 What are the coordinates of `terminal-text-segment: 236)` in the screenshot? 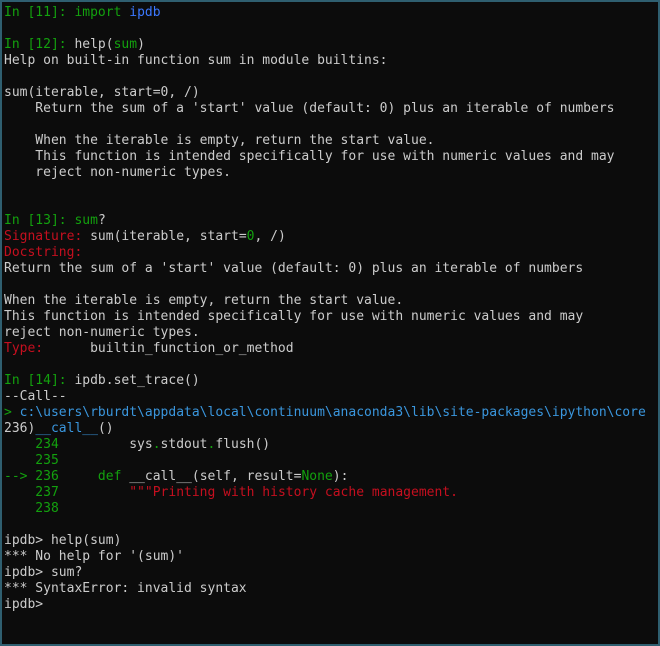 It's located at (20, 428).